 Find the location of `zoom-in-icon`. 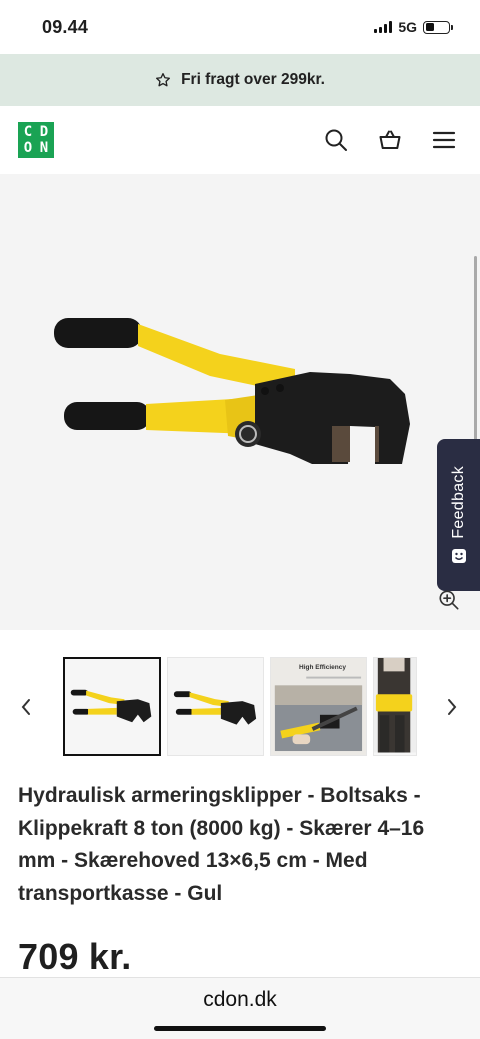

zoom-in-icon is located at coordinates (449, 600).